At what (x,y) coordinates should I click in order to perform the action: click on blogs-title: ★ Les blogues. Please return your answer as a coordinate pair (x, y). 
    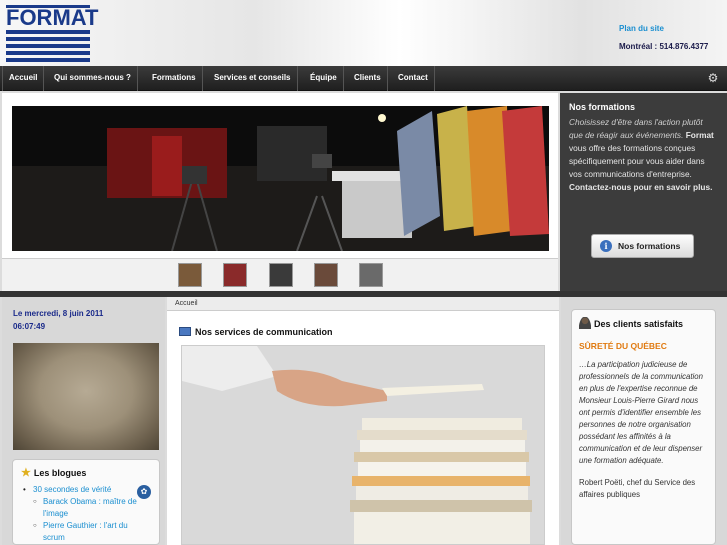
    Looking at the image, I should click on (86, 472).